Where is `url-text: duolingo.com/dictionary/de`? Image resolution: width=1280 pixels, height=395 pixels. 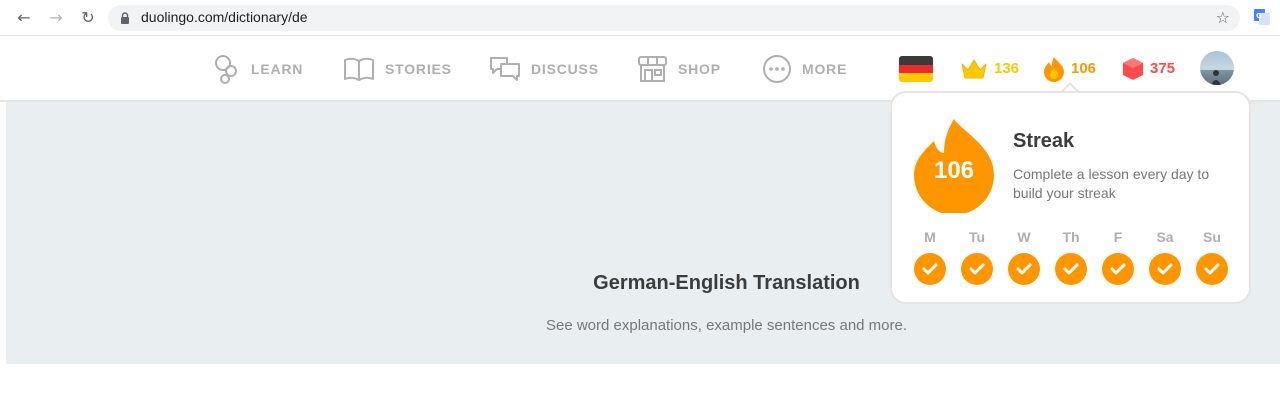
url-text: duolingo.com/dictionary/de is located at coordinates (224, 17).